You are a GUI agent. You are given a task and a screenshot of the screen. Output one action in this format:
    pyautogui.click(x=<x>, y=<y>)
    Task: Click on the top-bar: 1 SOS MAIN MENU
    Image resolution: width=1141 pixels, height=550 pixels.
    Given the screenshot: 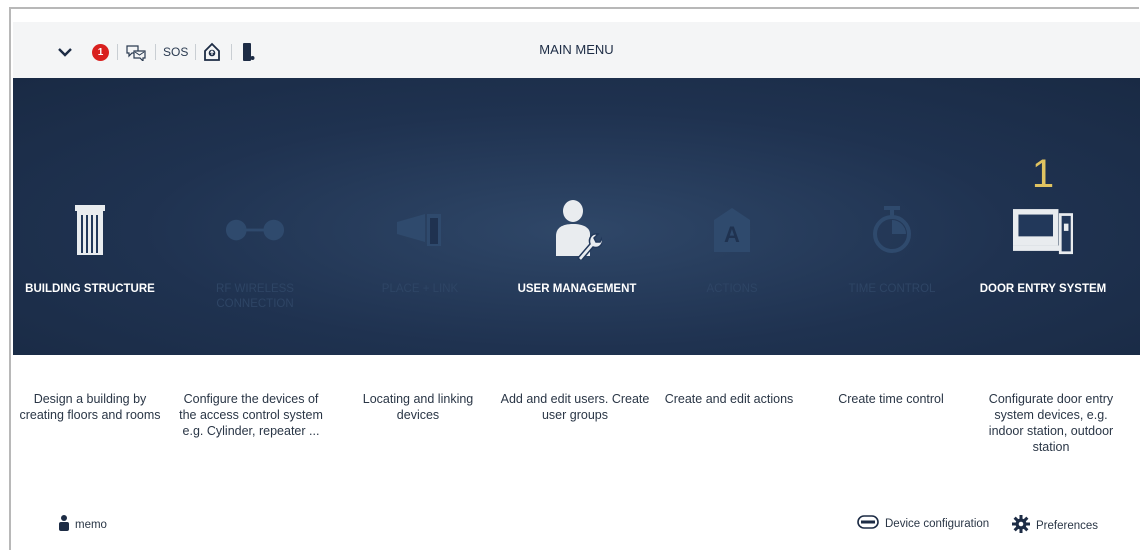 What is the action you would take?
    pyautogui.click(x=576, y=50)
    